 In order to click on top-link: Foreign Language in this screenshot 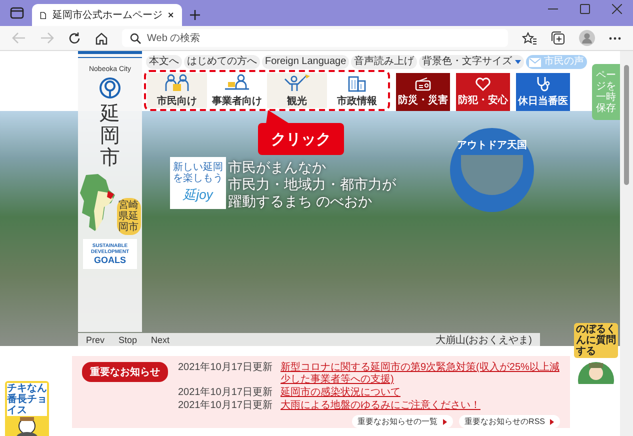, I will do `click(306, 62)`.